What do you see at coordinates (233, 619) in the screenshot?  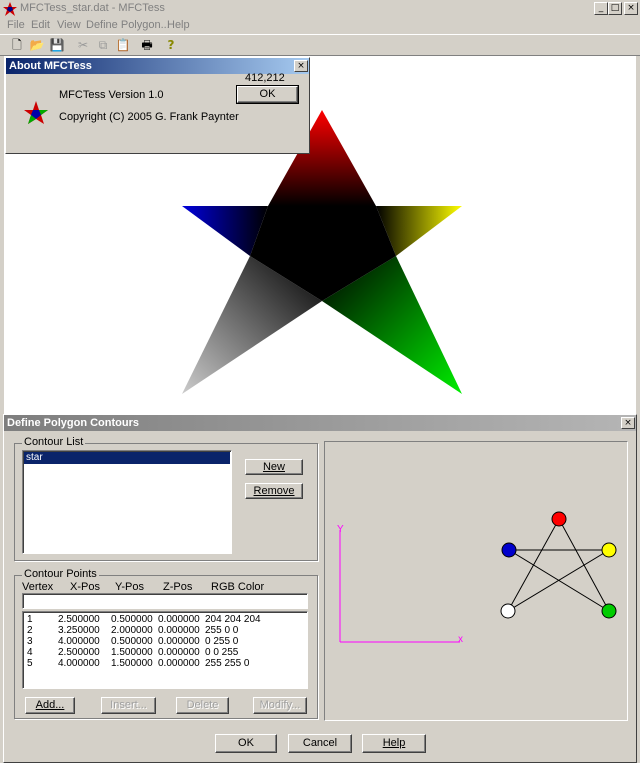 I see `rgb-cell: 204 204 204` at bounding box center [233, 619].